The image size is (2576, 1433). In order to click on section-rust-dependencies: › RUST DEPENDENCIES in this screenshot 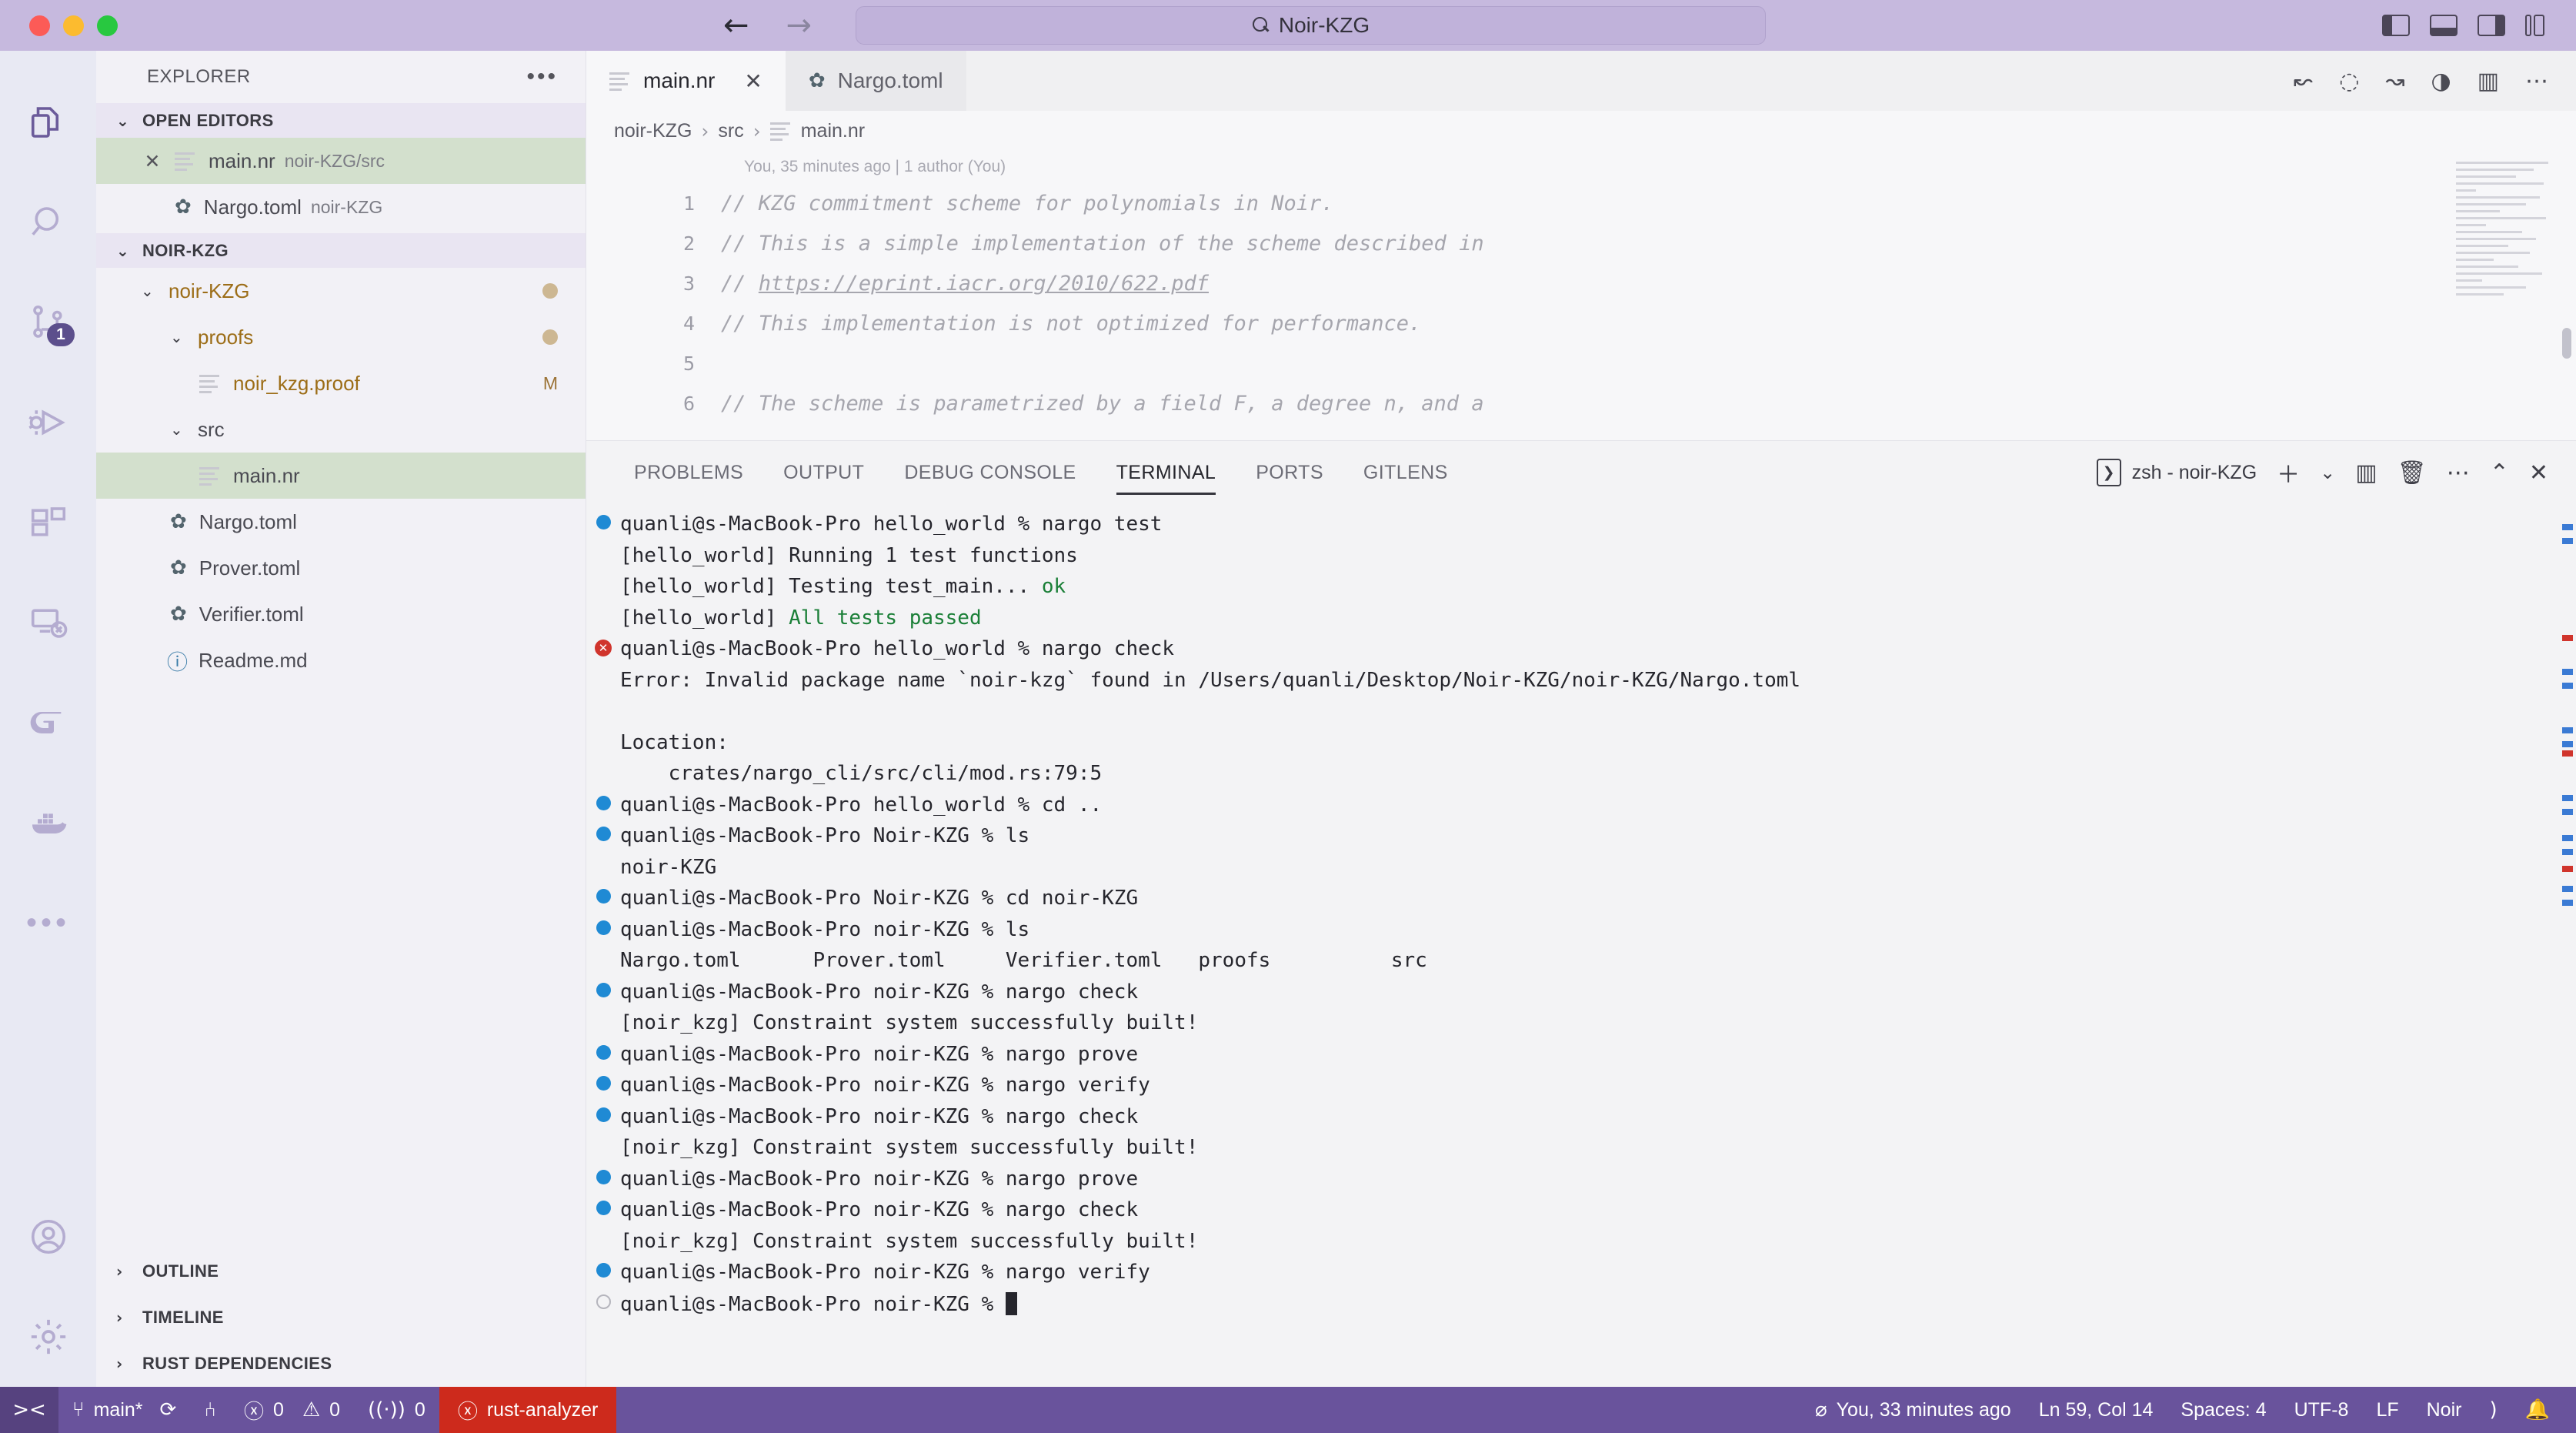, I will do `click(341, 1364)`.